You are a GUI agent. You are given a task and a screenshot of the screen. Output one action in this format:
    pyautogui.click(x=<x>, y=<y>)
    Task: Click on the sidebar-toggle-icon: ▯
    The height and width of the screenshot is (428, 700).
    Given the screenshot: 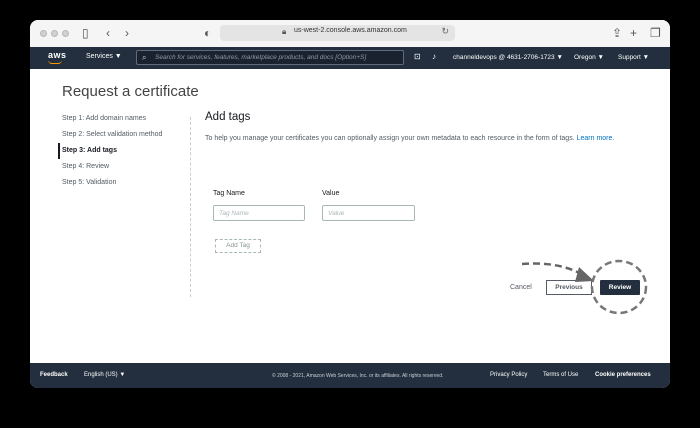 What is the action you would take?
    pyautogui.click(x=85, y=33)
    